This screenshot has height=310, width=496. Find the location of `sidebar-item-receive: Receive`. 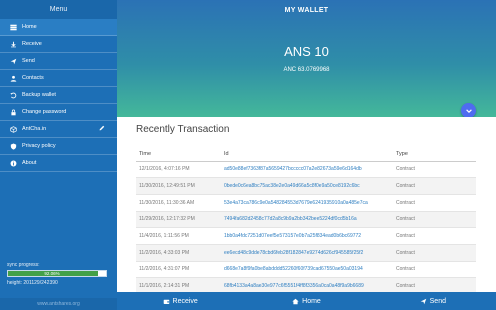

sidebar-item-receive: Receive is located at coordinates (58, 44).